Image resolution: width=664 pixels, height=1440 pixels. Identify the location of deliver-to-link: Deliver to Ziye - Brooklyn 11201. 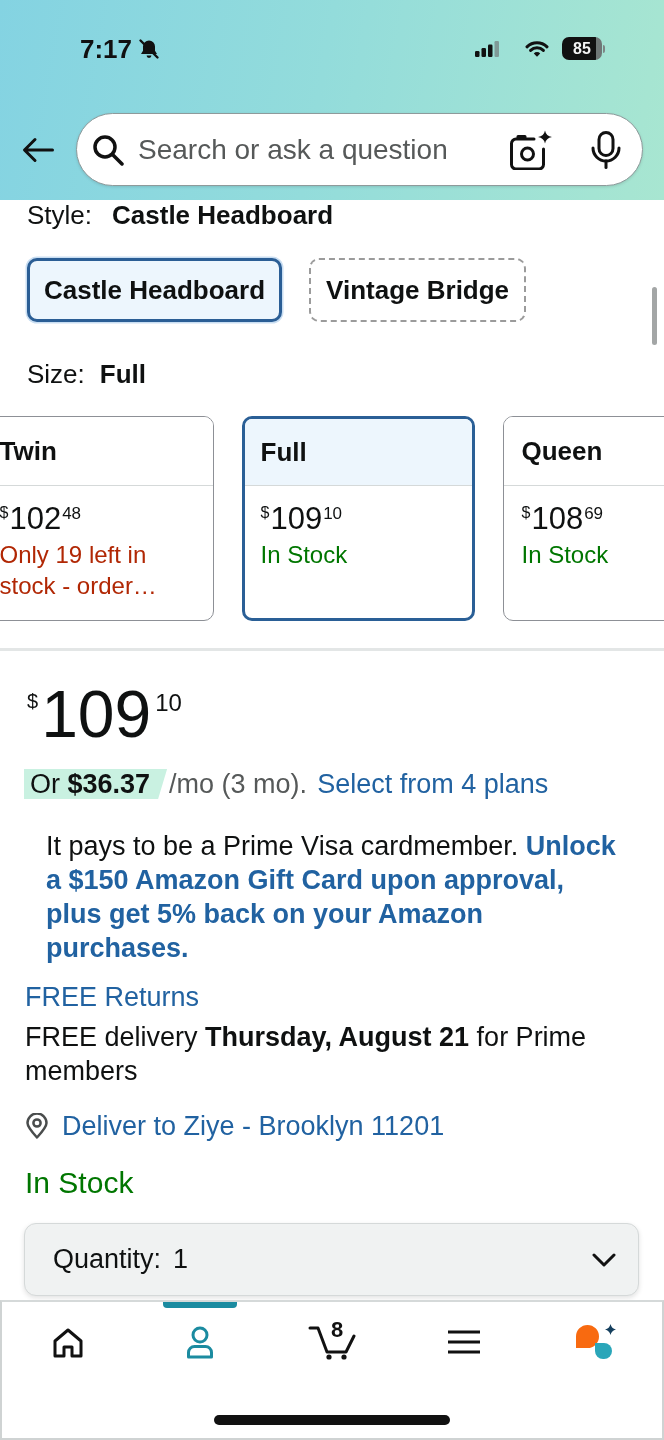
(253, 1126).